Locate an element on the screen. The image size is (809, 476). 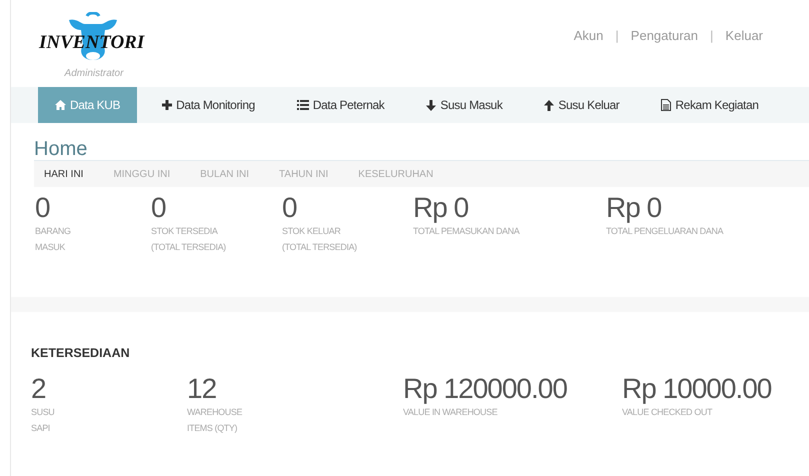
period-tab: HARI INI is located at coordinates (64, 174).